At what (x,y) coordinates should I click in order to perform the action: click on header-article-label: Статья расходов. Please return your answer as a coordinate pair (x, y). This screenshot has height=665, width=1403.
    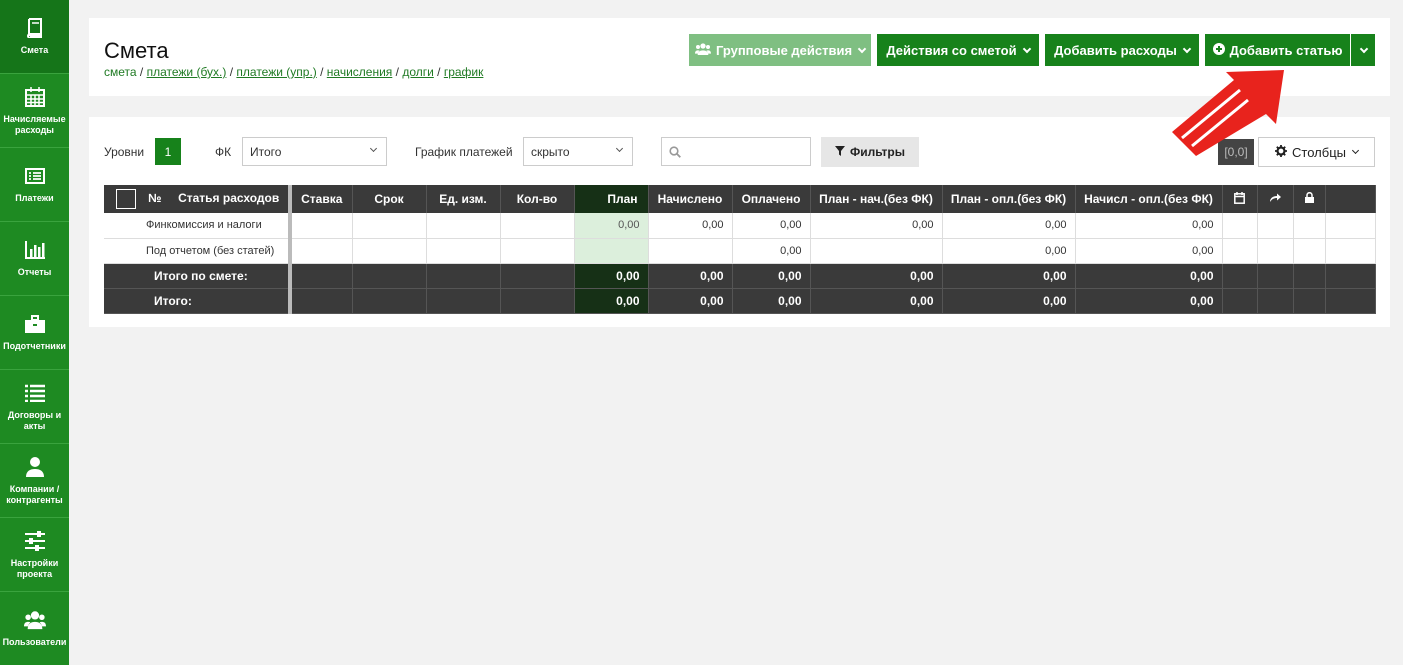
    Looking at the image, I should click on (229, 198).